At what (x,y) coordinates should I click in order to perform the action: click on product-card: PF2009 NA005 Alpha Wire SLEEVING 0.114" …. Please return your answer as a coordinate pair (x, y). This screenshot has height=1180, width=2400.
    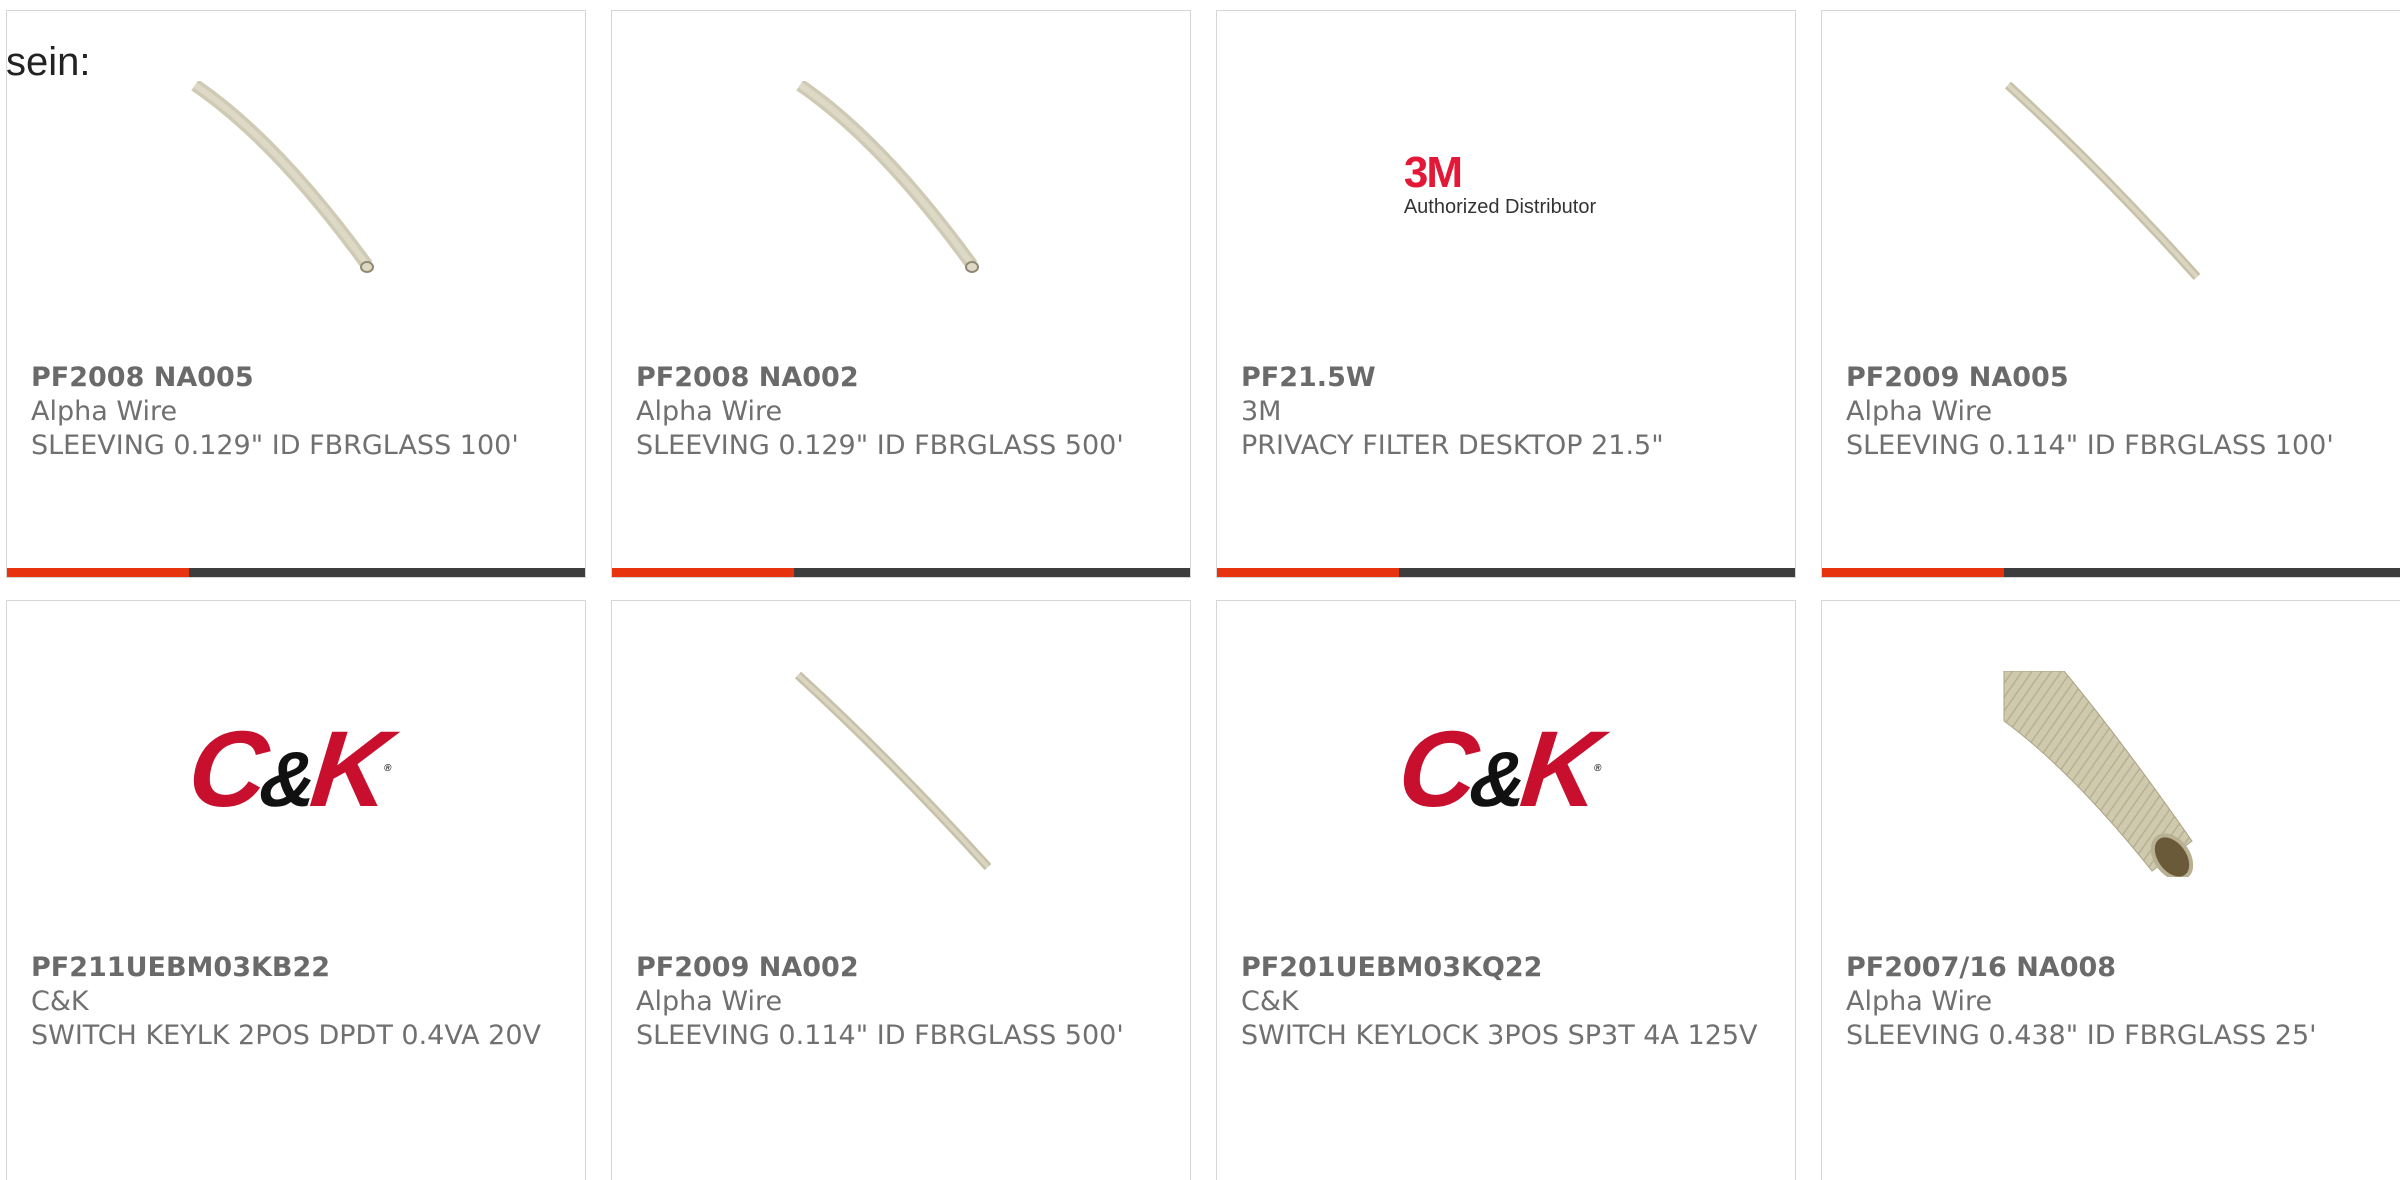
    Looking at the image, I should click on (2110, 294).